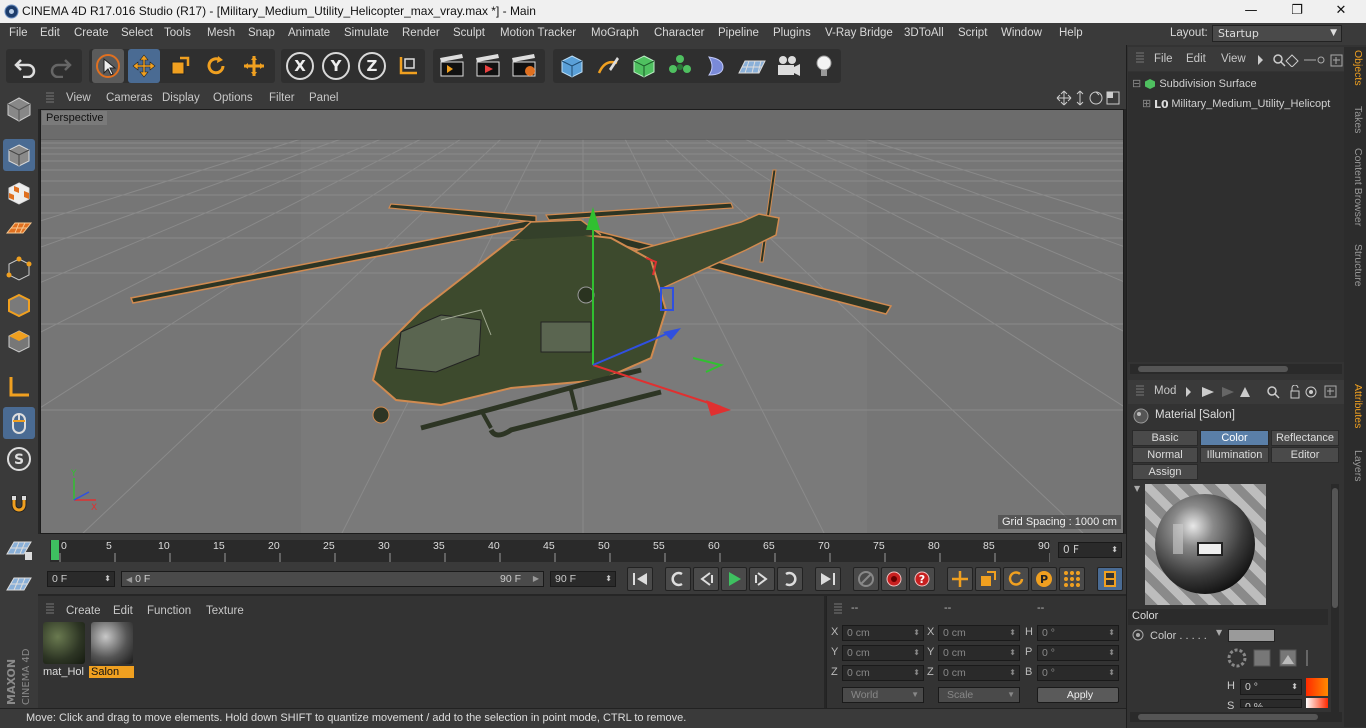 Image resolution: width=1366 pixels, height=728 pixels. What do you see at coordinates (752, 66) in the screenshot?
I see `floor-button` at bounding box center [752, 66].